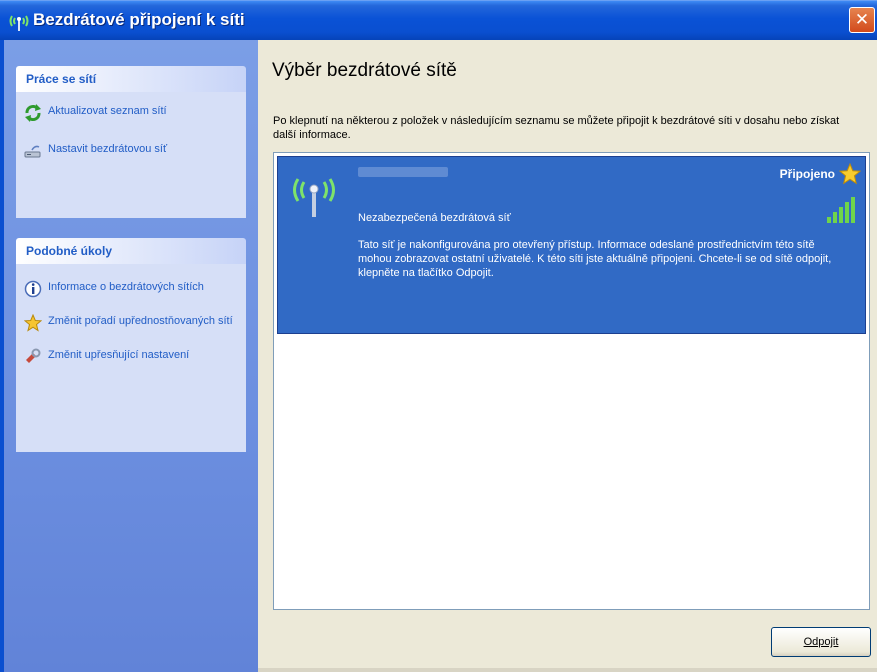  I want to click on info-icon, so click(33, 289).